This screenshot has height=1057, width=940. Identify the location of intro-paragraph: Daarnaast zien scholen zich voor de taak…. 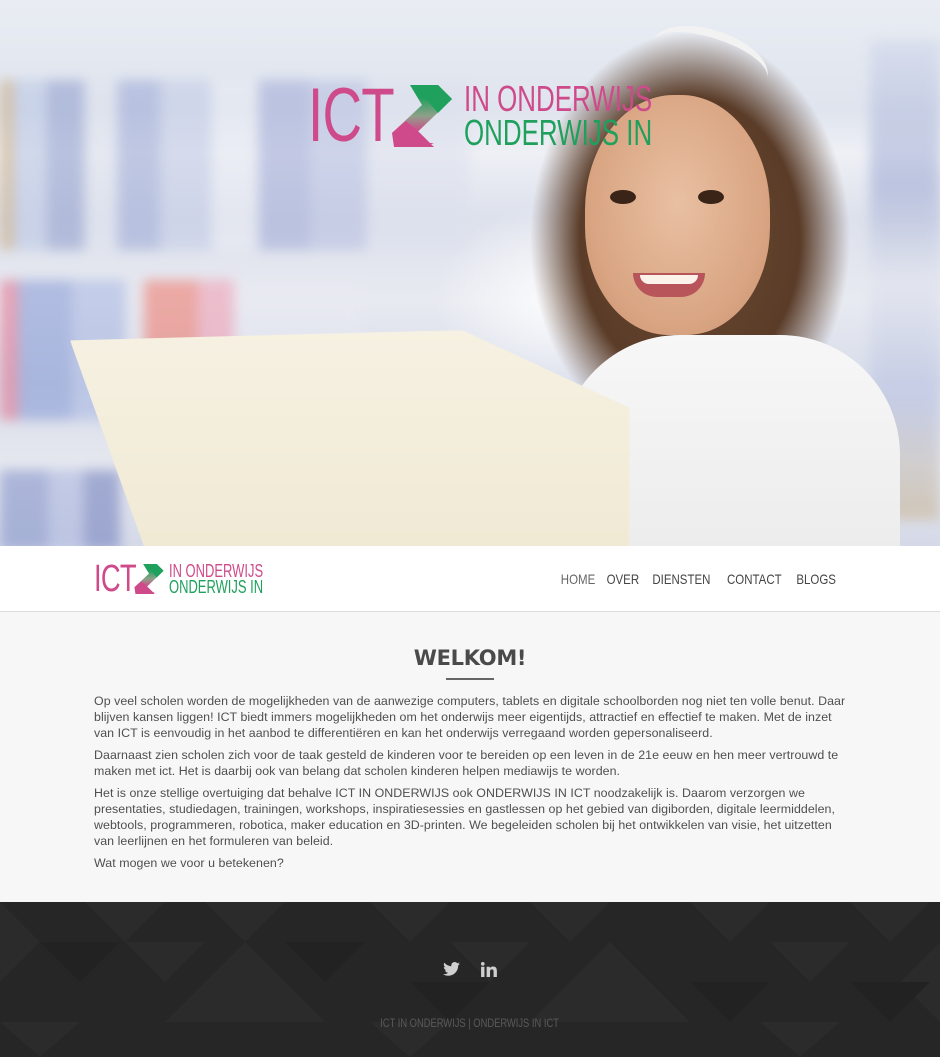
(466, 763).